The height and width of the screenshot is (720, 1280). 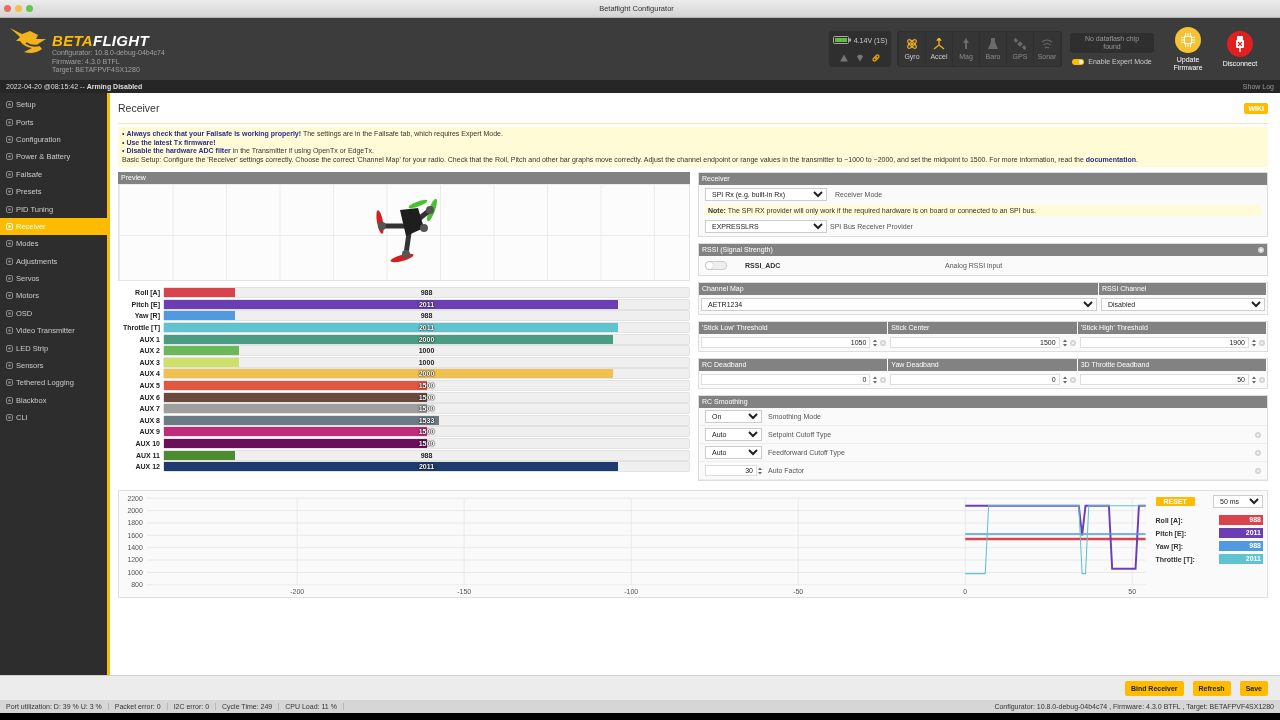 I want to click on logo-wordmark: BETAFLIGHT, so click(x=101, y=41).